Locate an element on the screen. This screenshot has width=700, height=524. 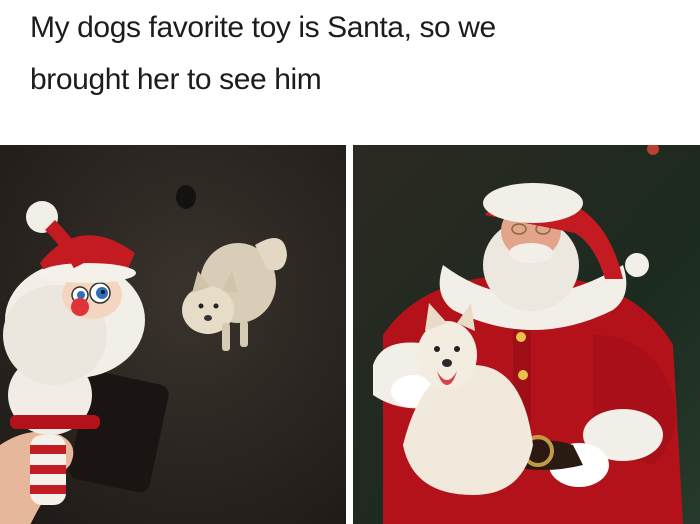
hat-pompom is located at coordinates (637, 265).